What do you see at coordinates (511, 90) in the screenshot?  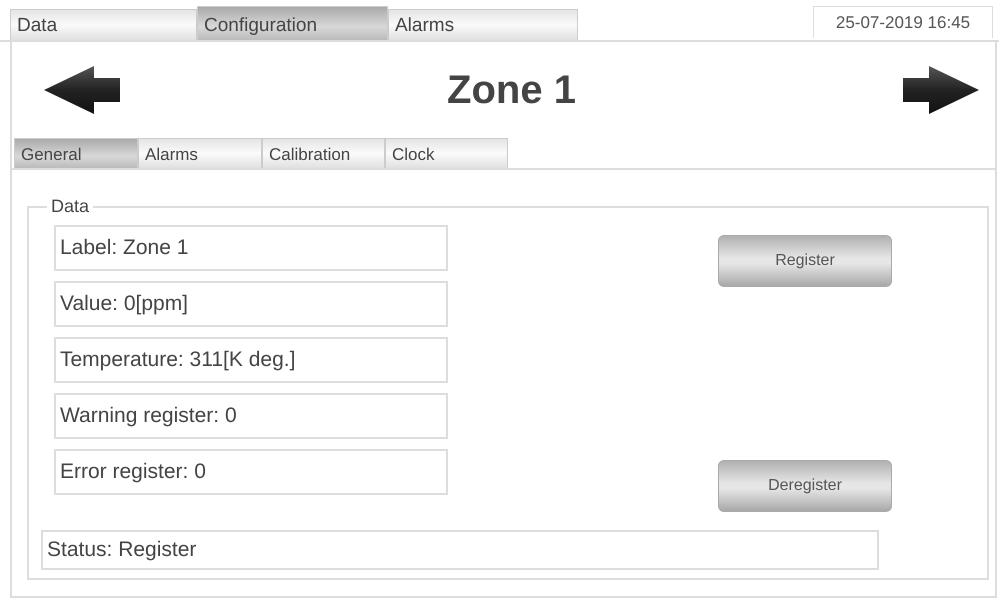 I see `zone-title: Zone 1` at bounding box center [511, 90].